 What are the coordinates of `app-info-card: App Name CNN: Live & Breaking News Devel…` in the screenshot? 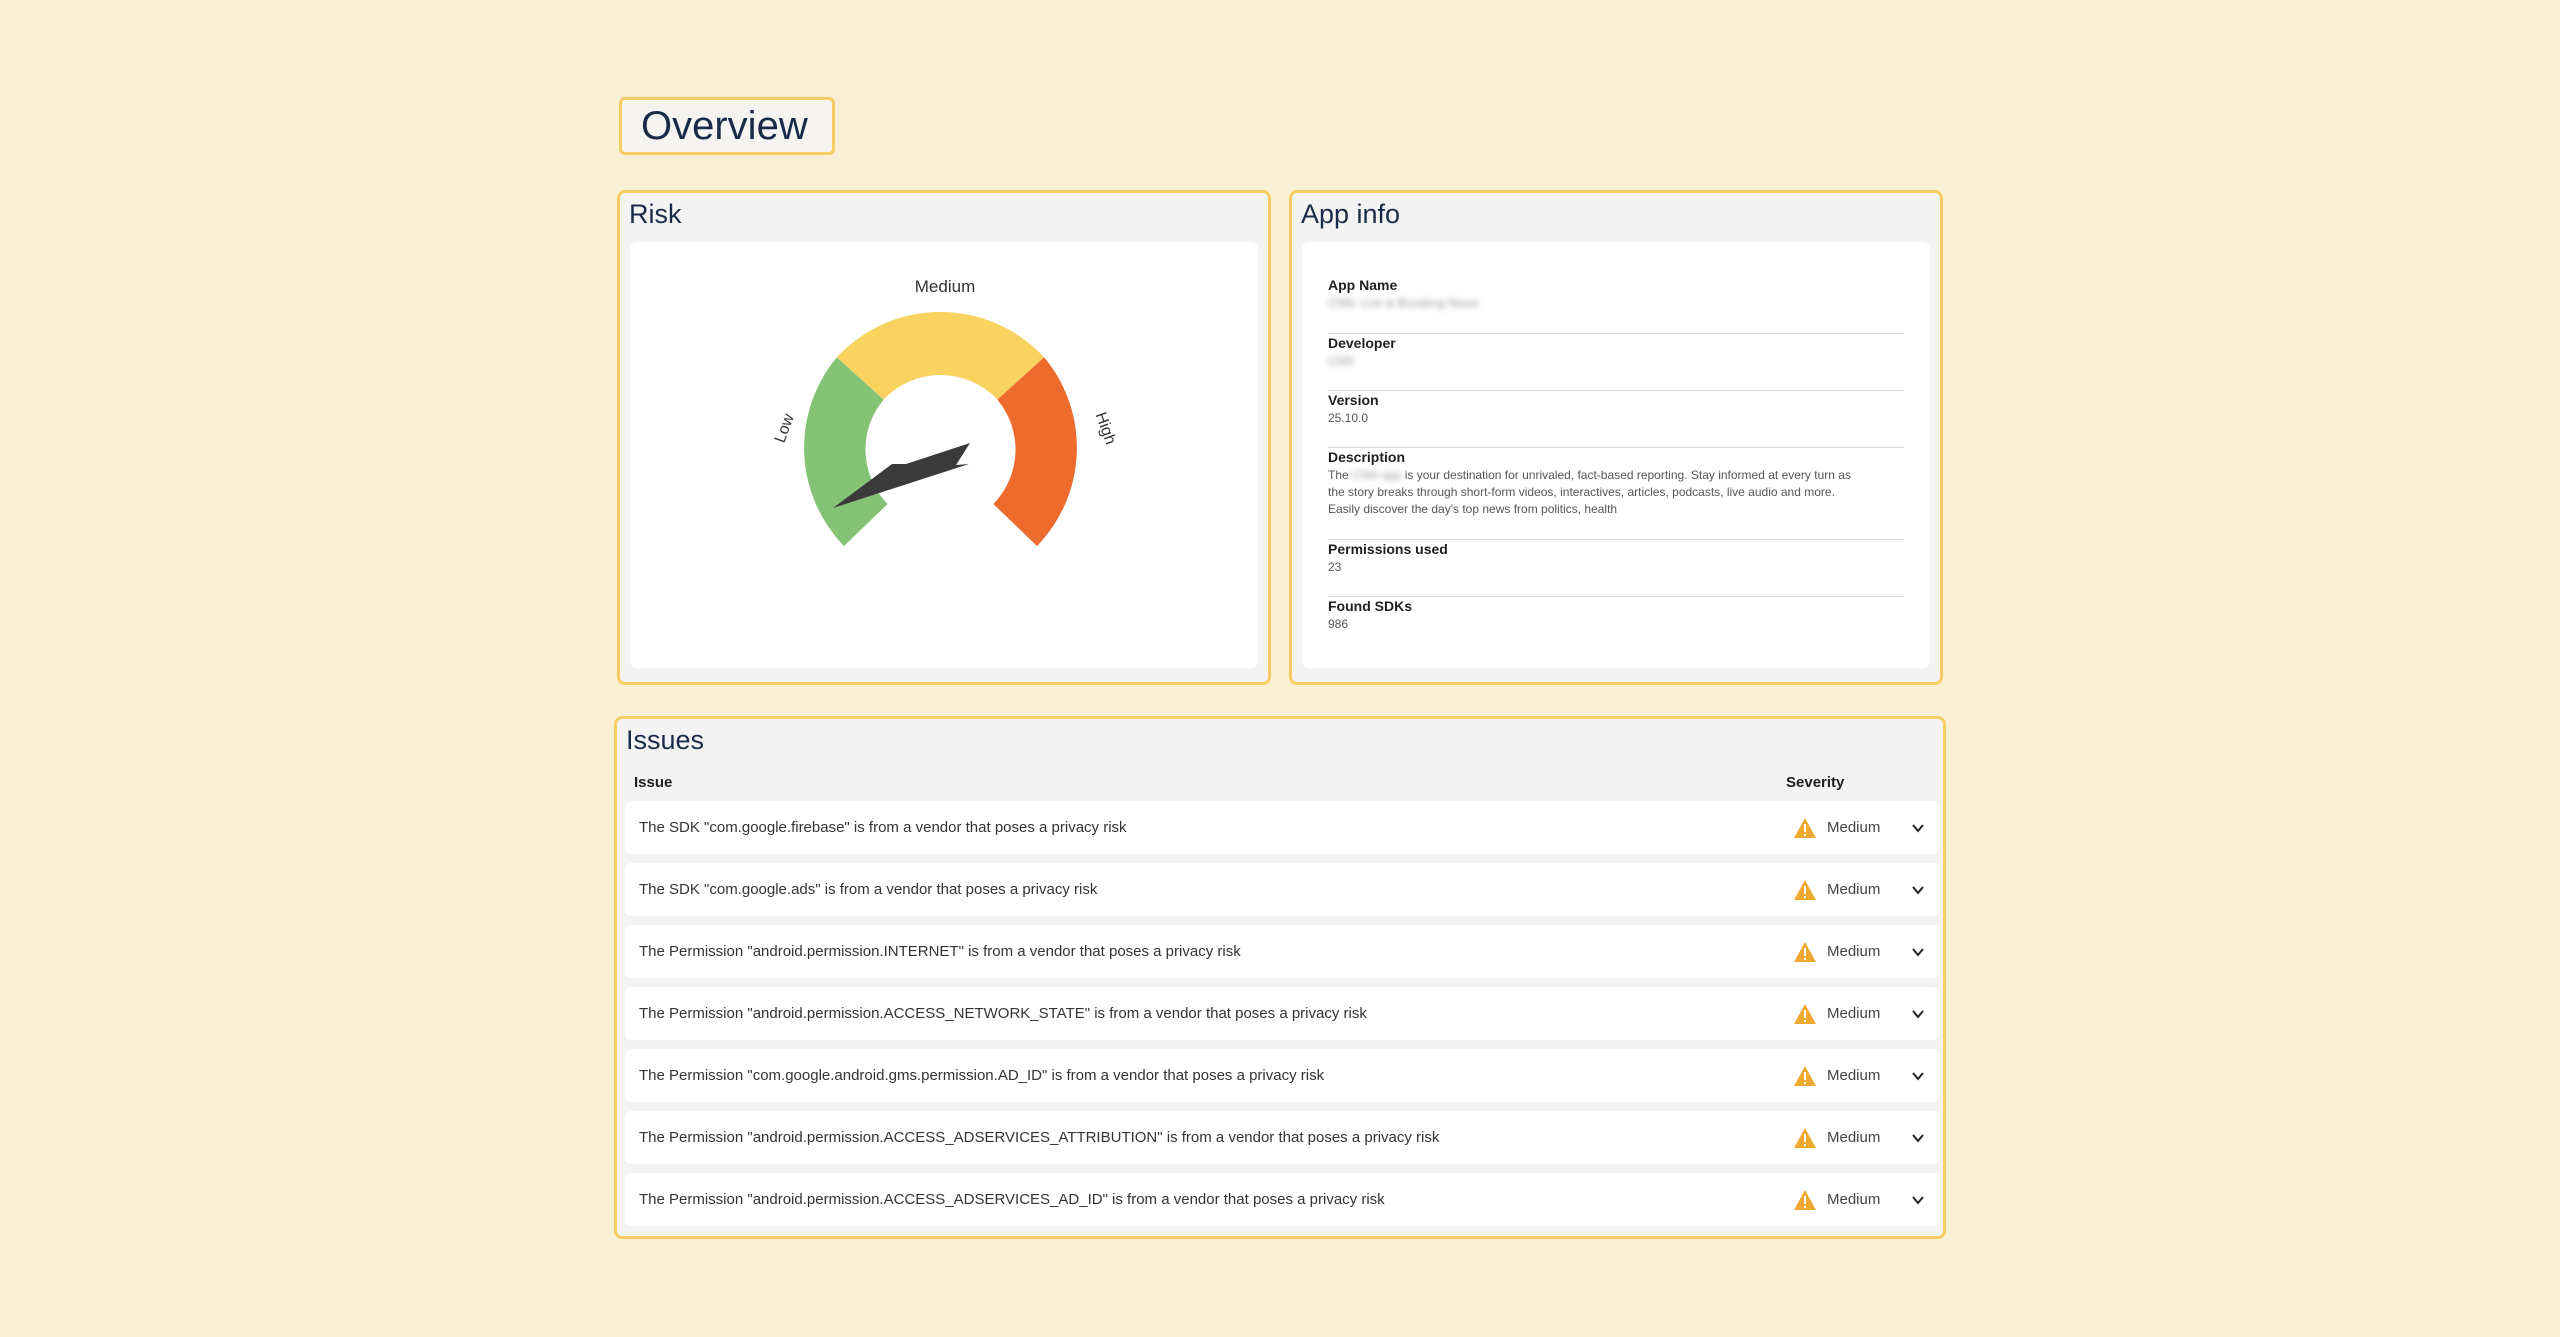 It's located at (1616, 455).